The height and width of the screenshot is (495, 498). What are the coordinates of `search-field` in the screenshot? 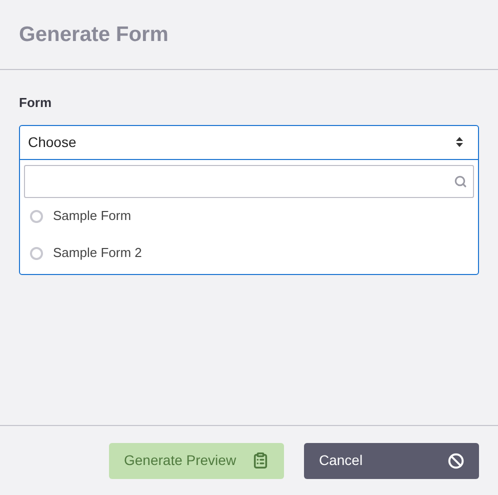 It's located at (249, 181).